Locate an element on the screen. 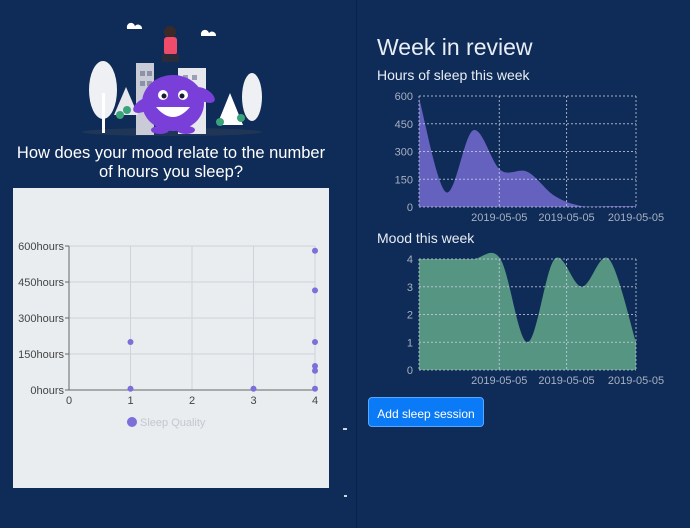  sleep-chart-area is located at coordinates (527, 152).